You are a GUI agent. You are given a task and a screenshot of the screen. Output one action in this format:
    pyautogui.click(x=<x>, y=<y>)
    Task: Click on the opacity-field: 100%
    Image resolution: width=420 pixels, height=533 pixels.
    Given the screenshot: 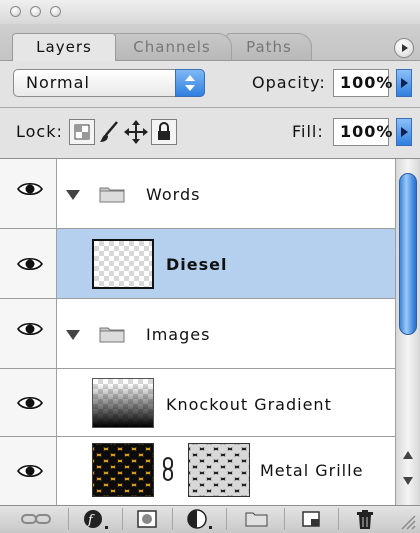 What is the action you would take?
    pyautogui.click(x=362, y=83)
    